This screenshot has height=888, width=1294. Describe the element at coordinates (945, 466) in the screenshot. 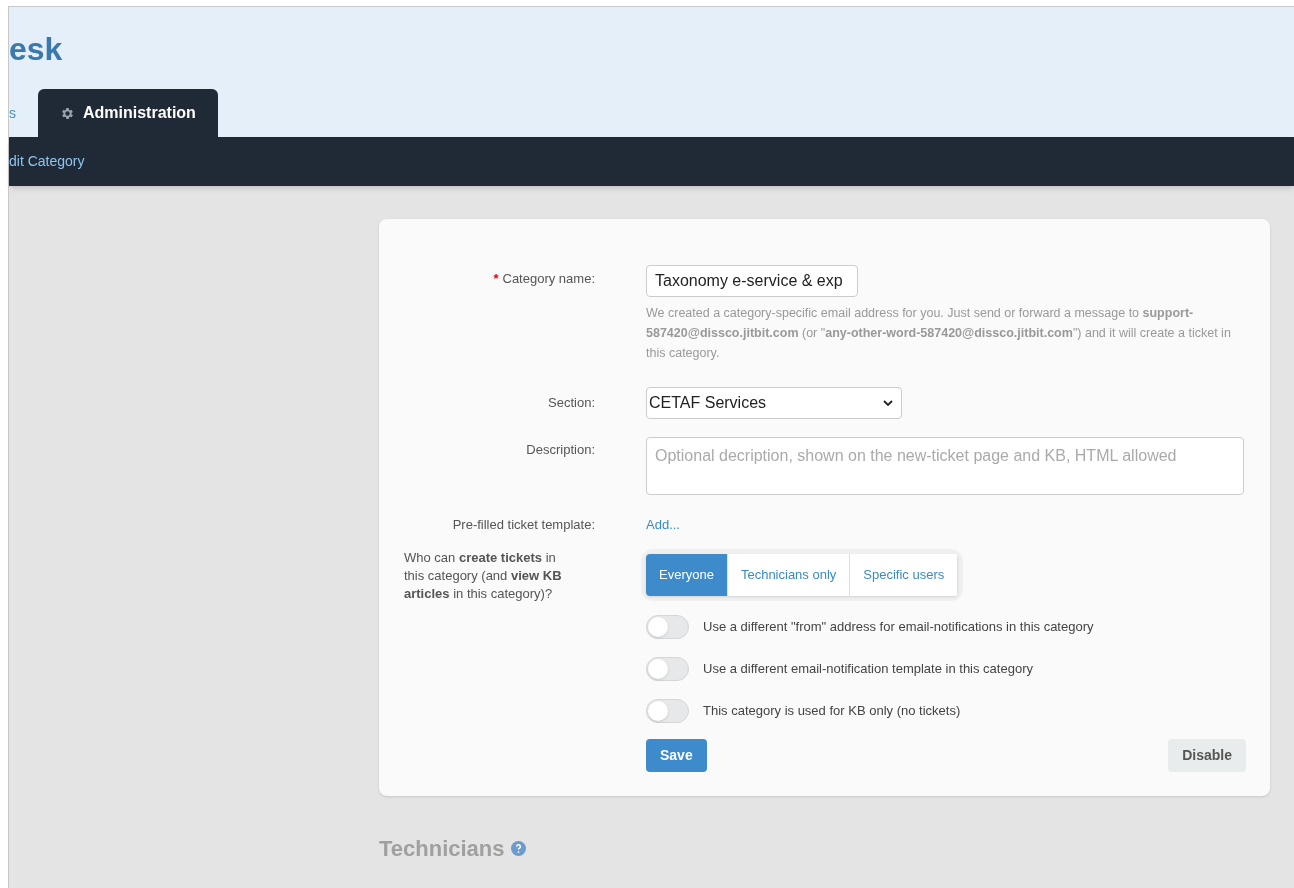

I see `description-field: Optional decription, shown on the new-ticket page and KB, HTML allowed` at that location.